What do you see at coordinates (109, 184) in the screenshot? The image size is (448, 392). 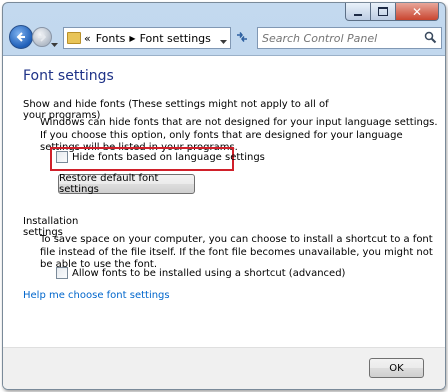 I see `restore-button-label: Restore default font settings` at bounding box center [109, 184].